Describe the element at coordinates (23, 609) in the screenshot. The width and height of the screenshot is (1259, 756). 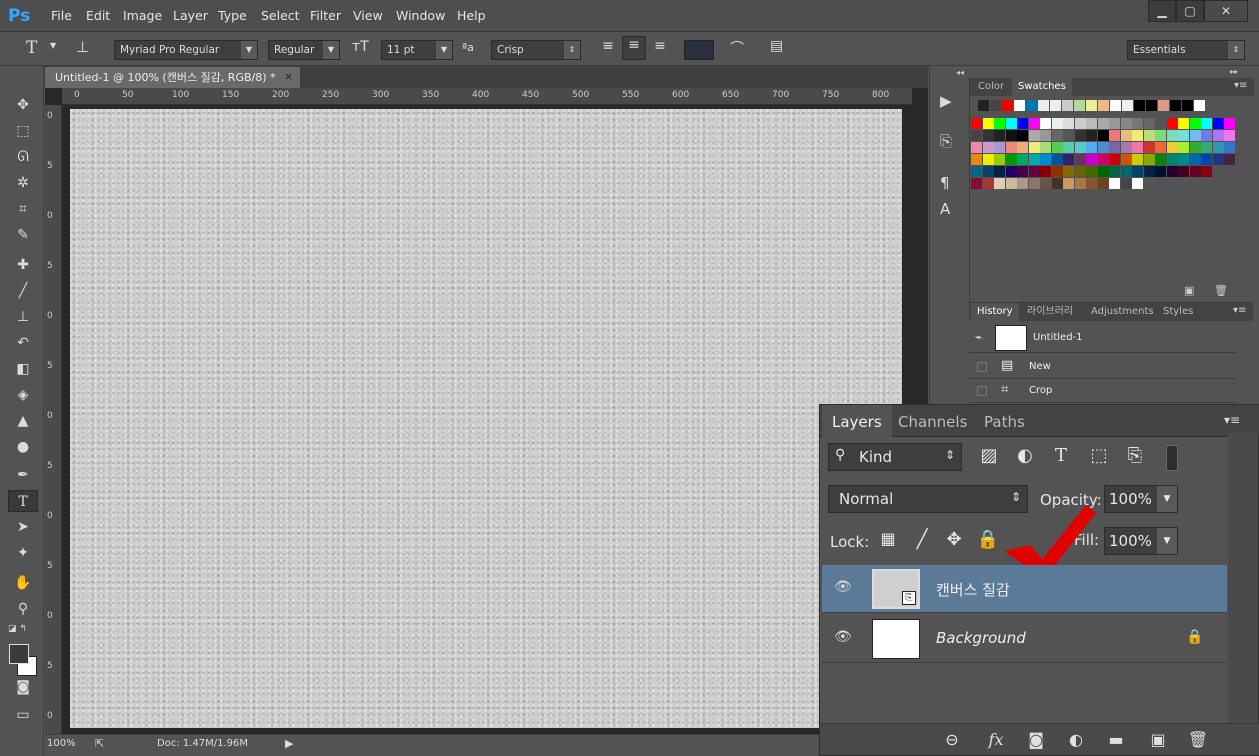
I see `zoom-tool-icon: ⚲` at that location.